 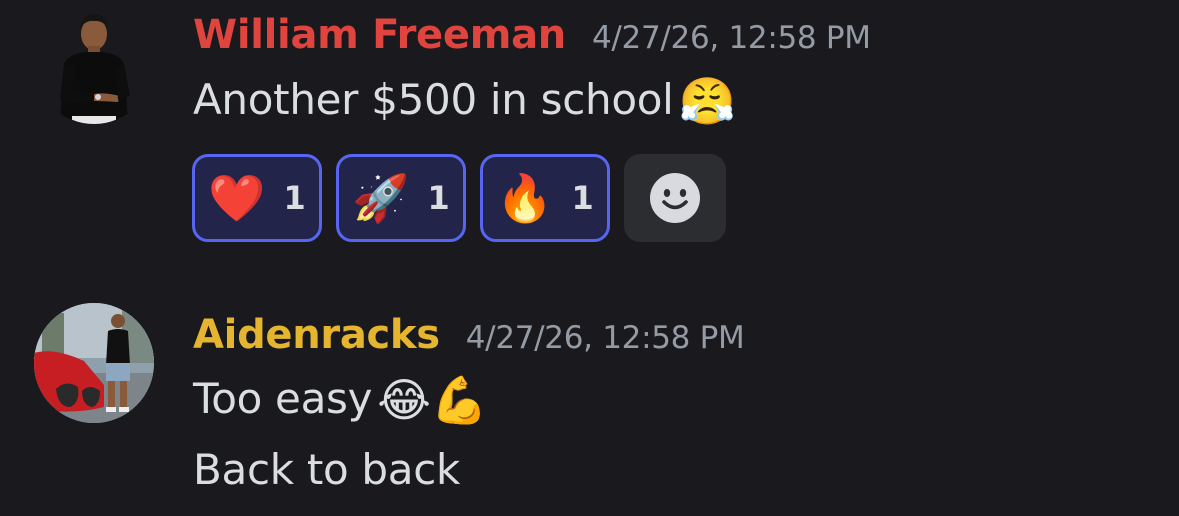 What do you see at coordinates (283, 398) in the screenshot?
I see `message-text: Too easy` at bounding box center [283, 398].